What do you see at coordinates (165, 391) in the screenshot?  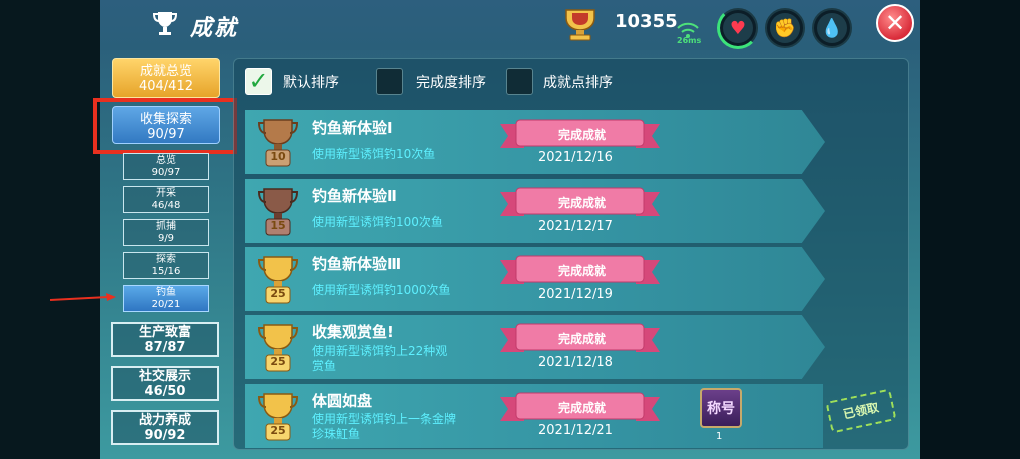 I see `nav-cat-value: 46/50` at bounding box center [165, 391].